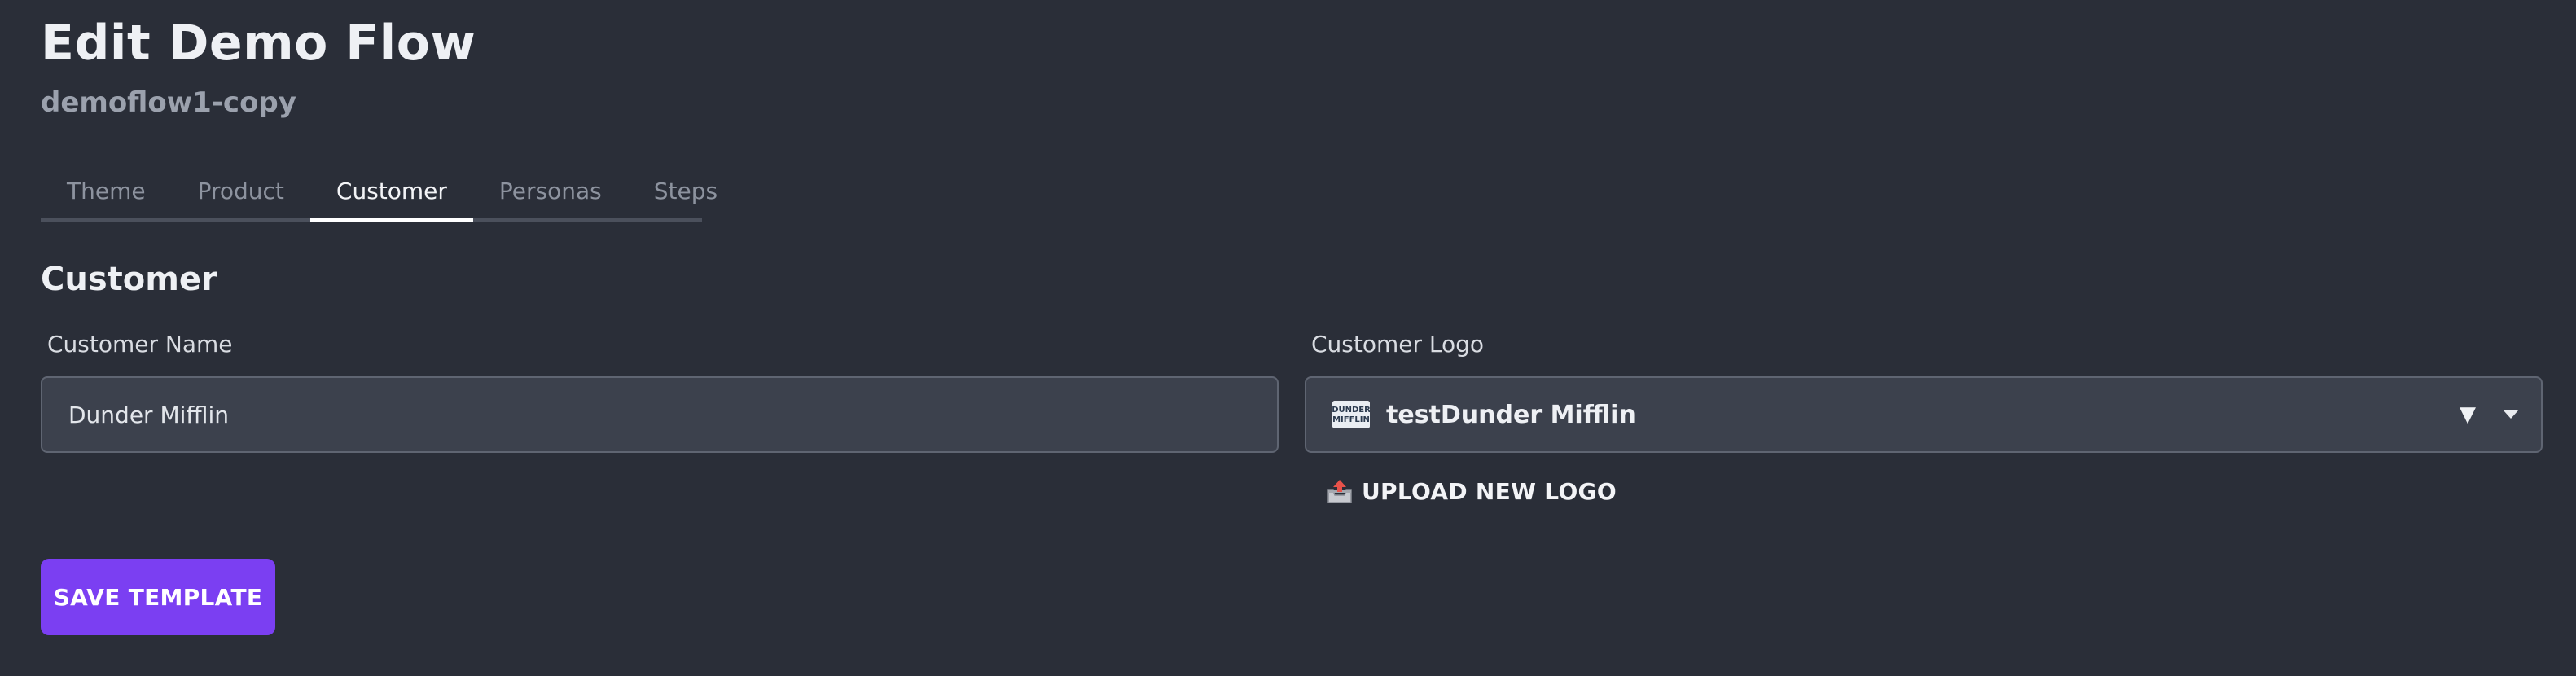 The width and height of the screenshot is (2576, 676). I want to click on tab-steps: Steps, so click(686, 190).